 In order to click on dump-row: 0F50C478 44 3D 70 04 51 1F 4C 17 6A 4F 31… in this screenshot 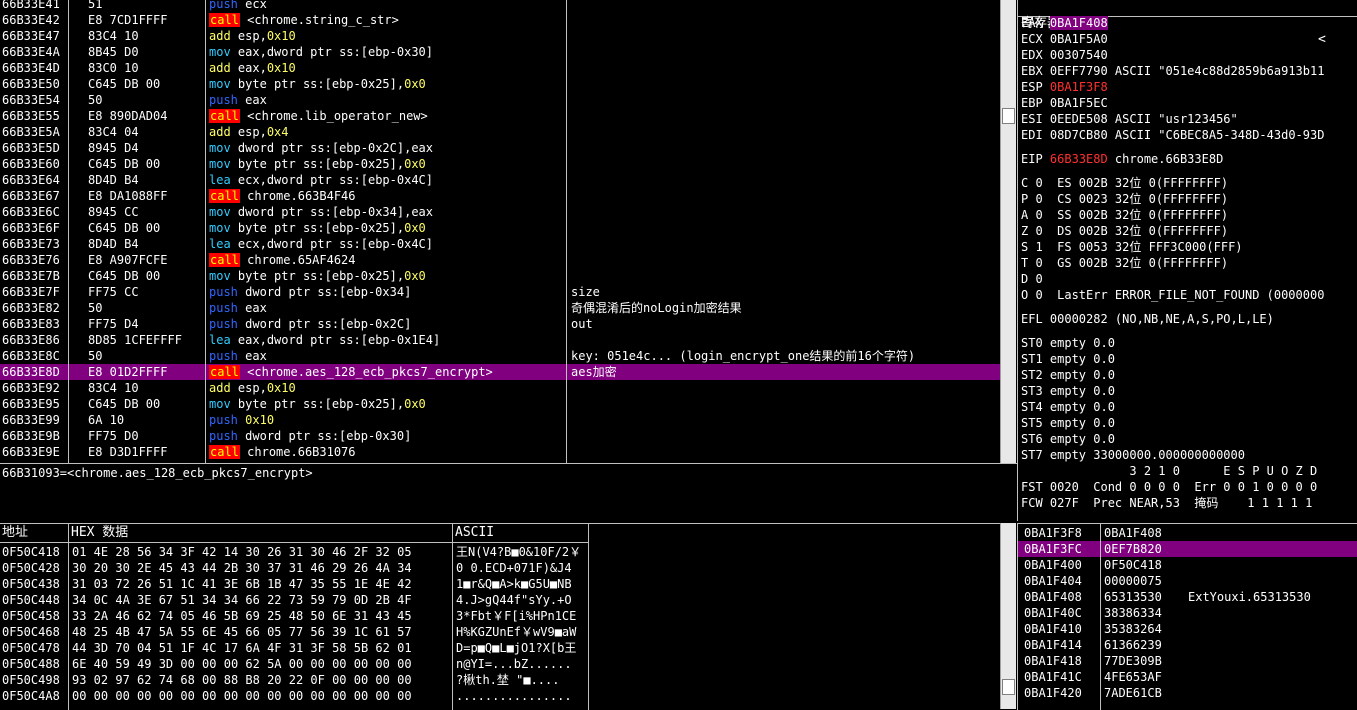, I will do `click(500, 648)`.